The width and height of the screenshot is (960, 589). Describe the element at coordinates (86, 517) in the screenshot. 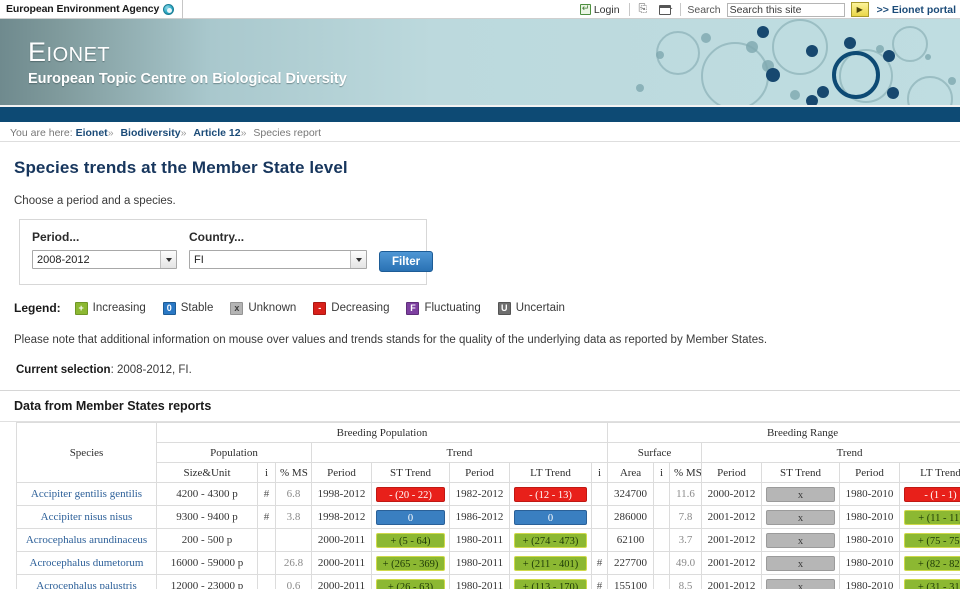

I see `species-name-link: Accipiter nisus nisus` at that location.